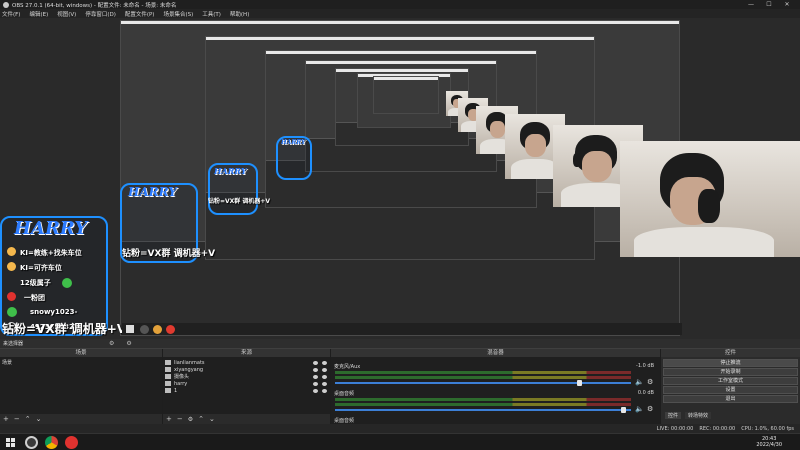  Describe the element at coordinates (180, 419) in the screenshot. I see `remove-source-button: −` at that location.